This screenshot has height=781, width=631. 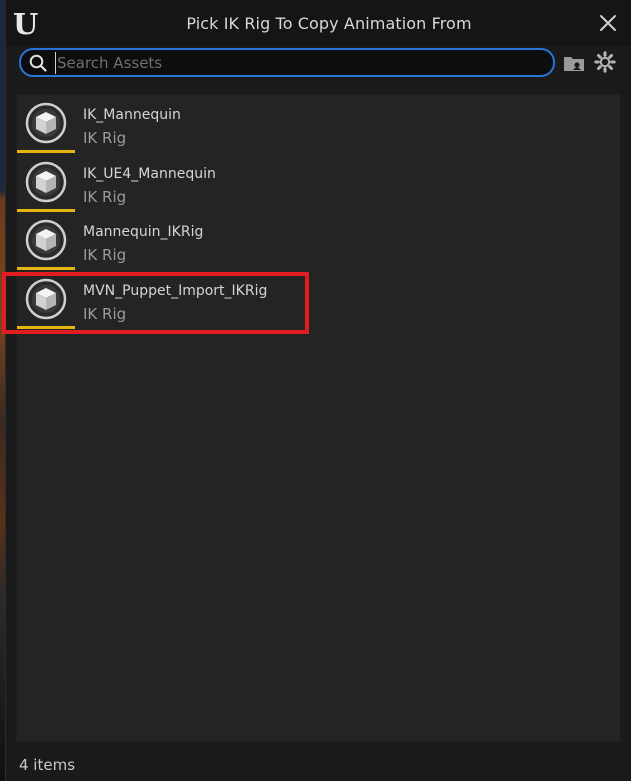 What do you see at coordinates (319, 126) in the screenshot?
I see `asset-item-ik-mannequin: IK_Mannequin IK Rig` at bounding box center [319, 126].